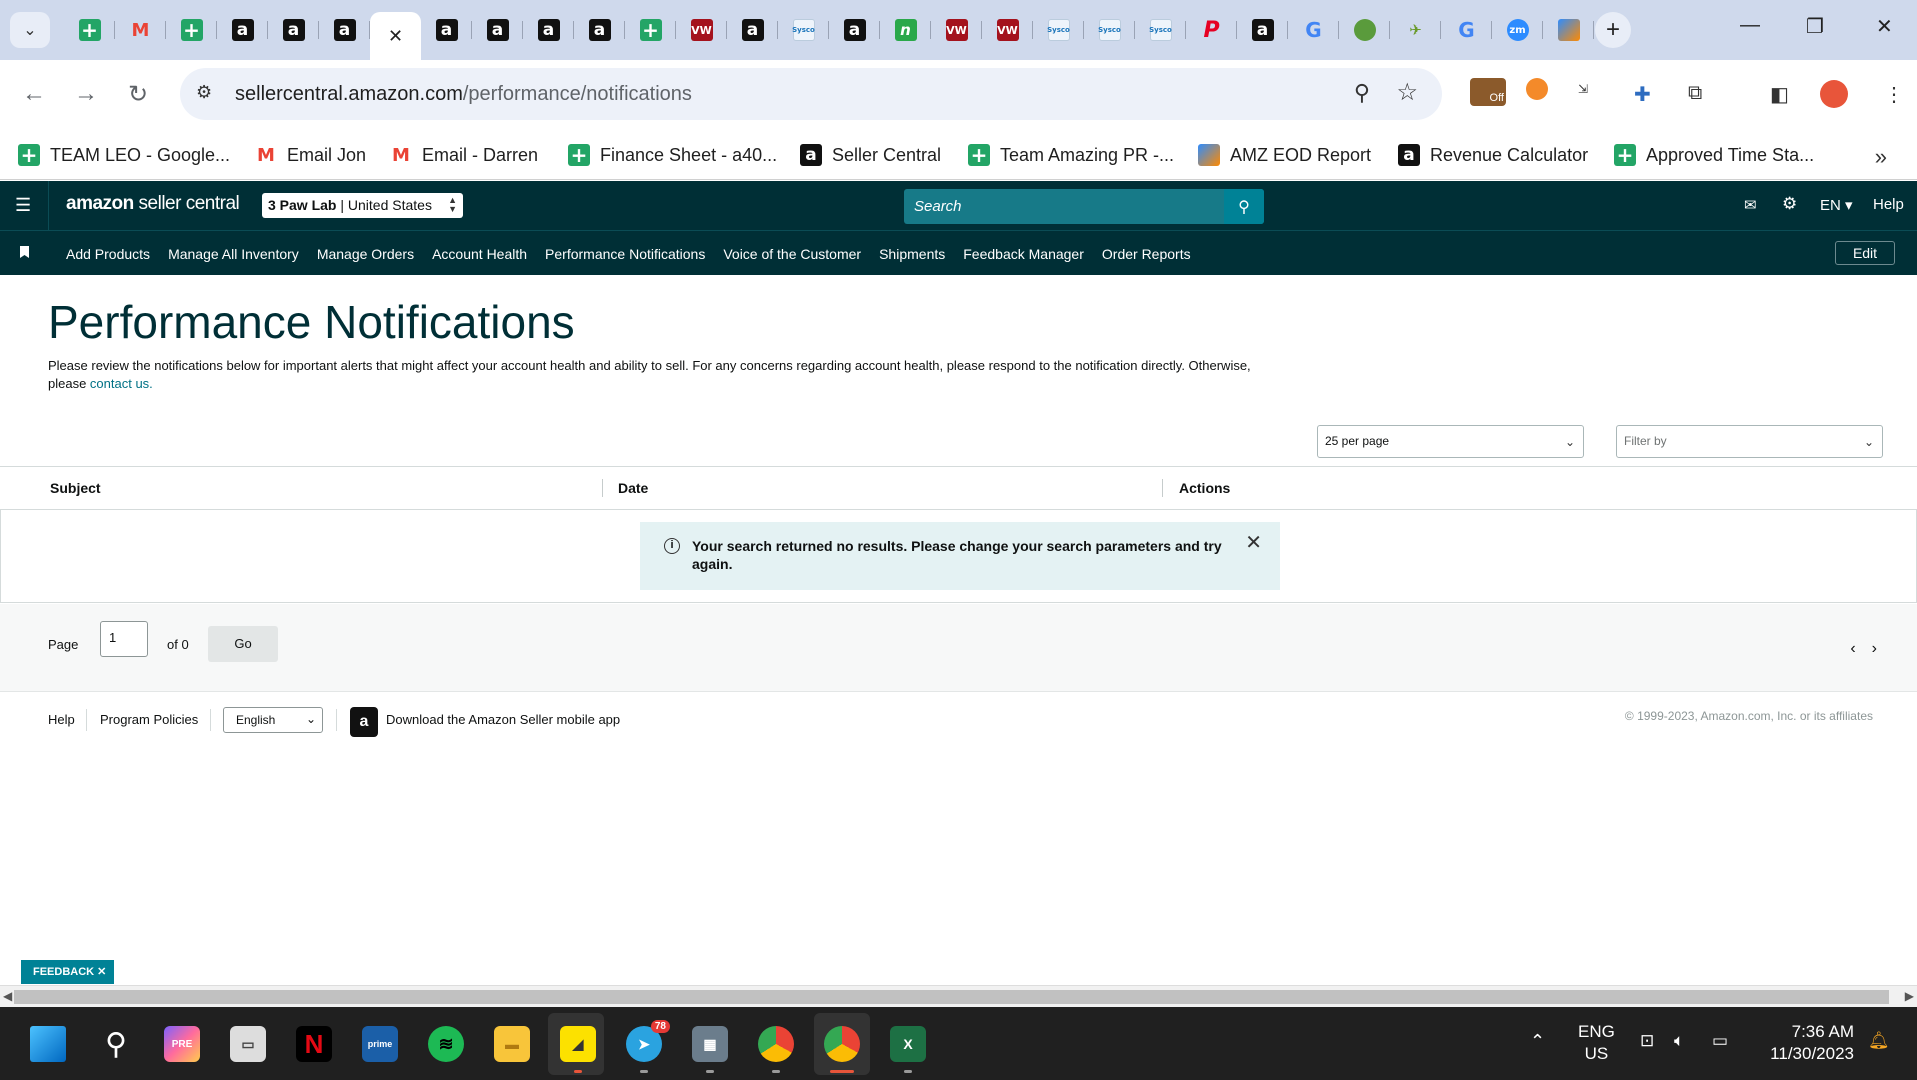  I want to click on bookmark-item: a Seller Central, so click(870, 155).